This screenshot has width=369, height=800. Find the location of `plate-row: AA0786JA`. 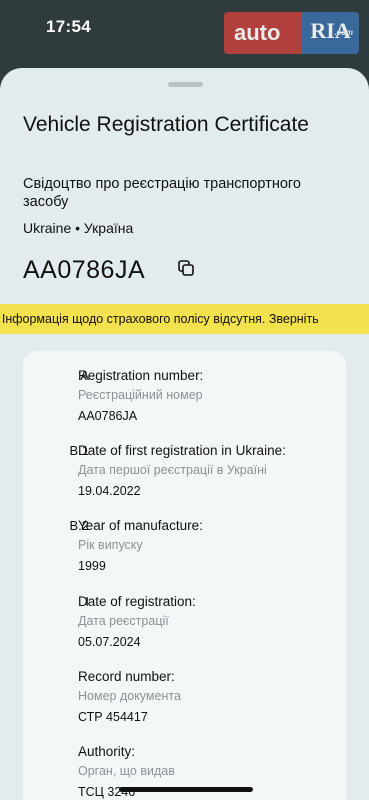

plate-row: AA0786JA is located at coordinates (108, 270).